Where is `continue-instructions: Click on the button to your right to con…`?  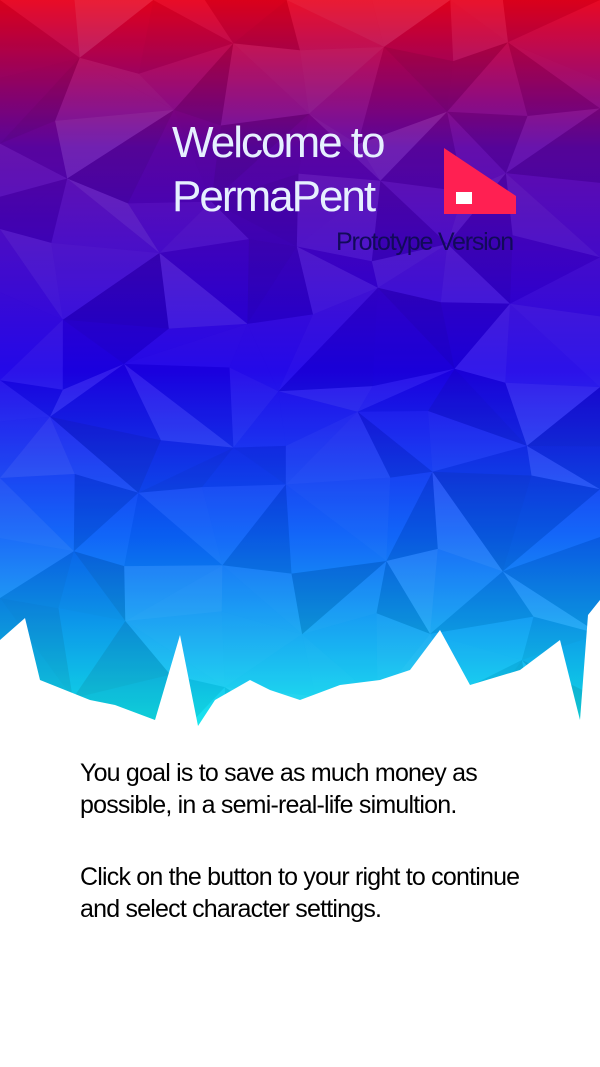
continue-instructions: Click on the button to your right to con… is located at coordinates (300, 893).